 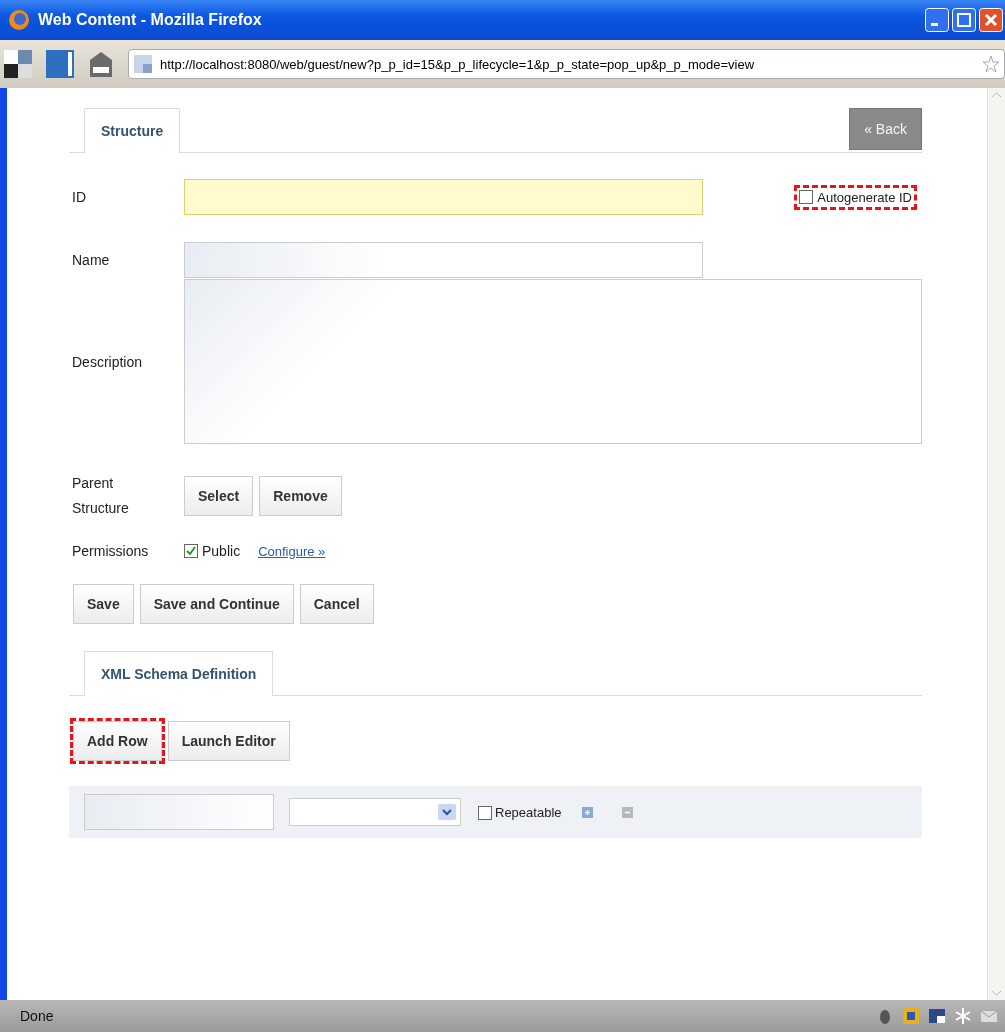 I want to click on checkbox-label: Autogenerate ID, so click(x=864, y=197).